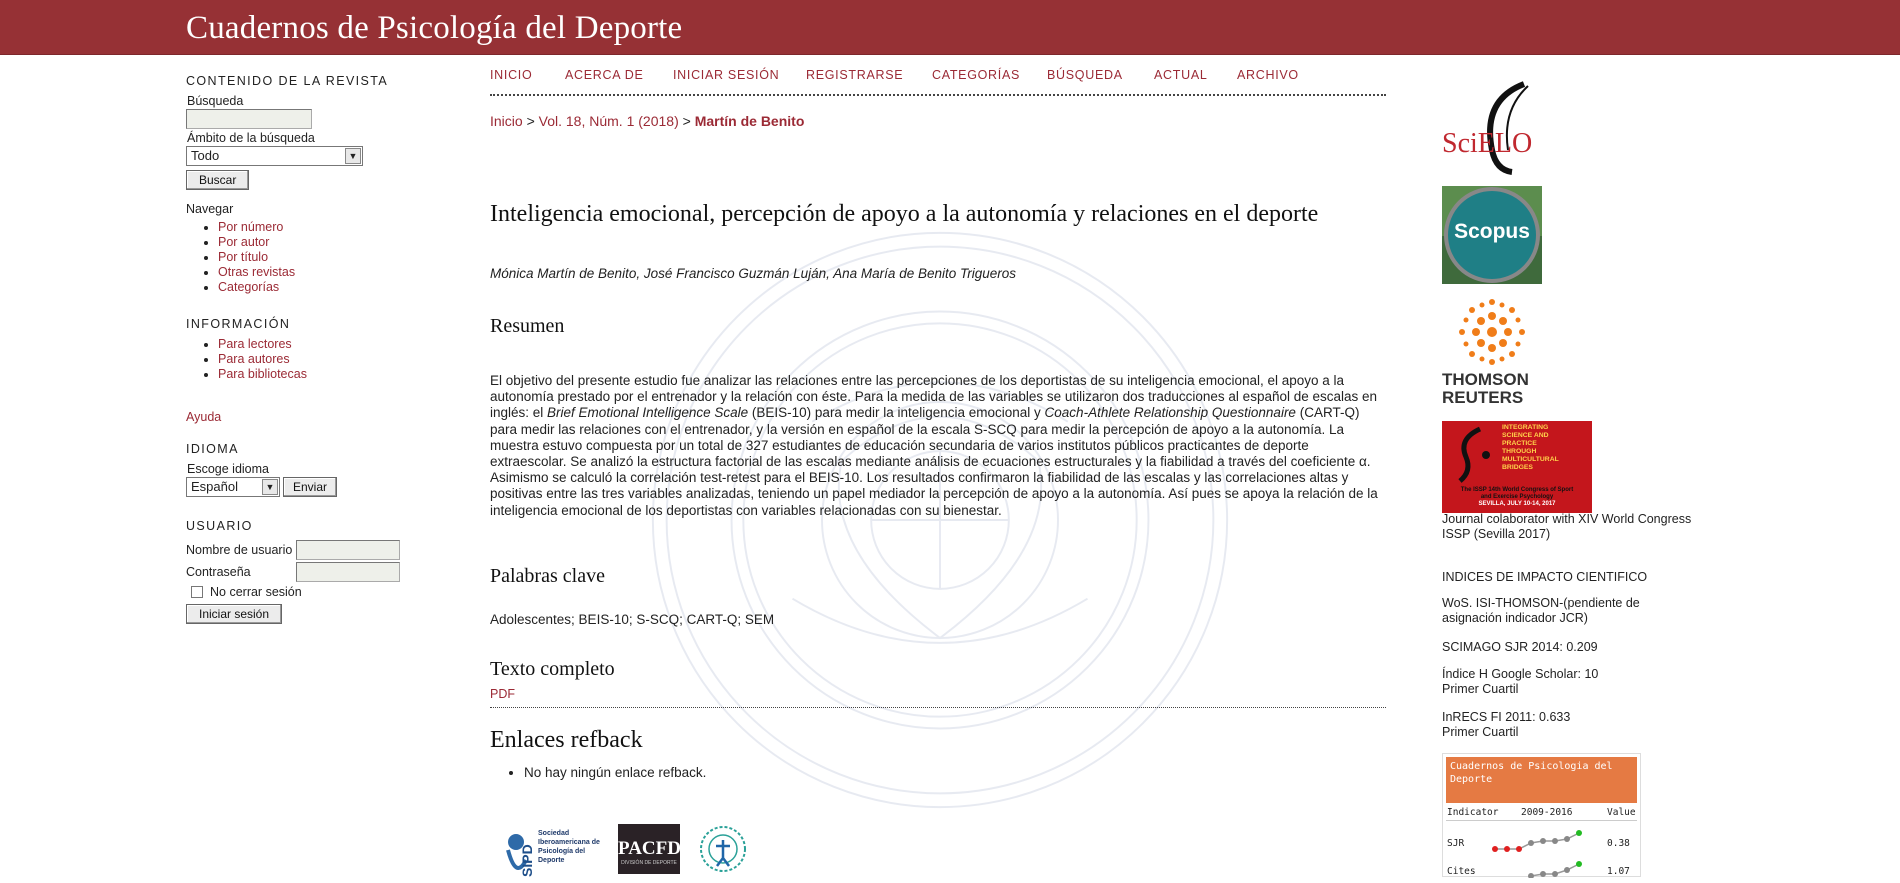 Image resolution: width=1900 pixels, height=883 pixels. I want to click on pdf-link: PDF, so click(502, 694).